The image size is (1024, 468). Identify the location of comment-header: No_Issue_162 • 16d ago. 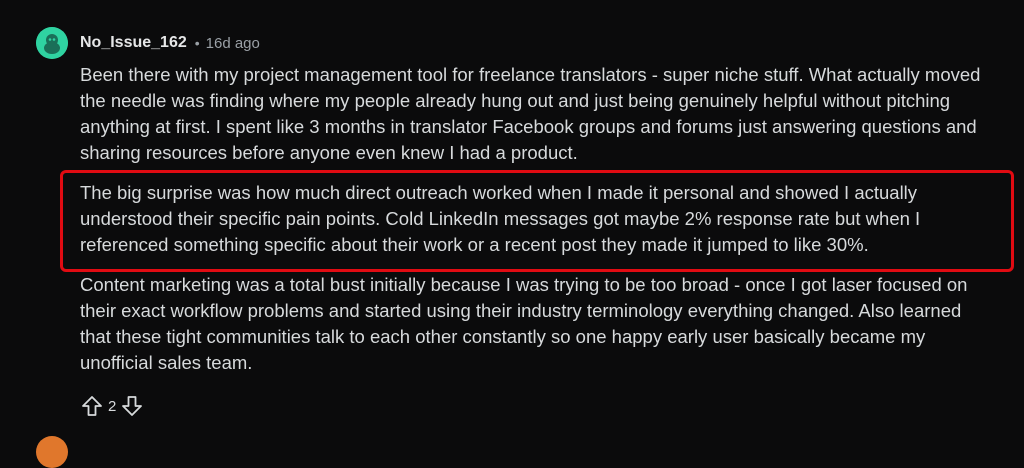
(516, 43).